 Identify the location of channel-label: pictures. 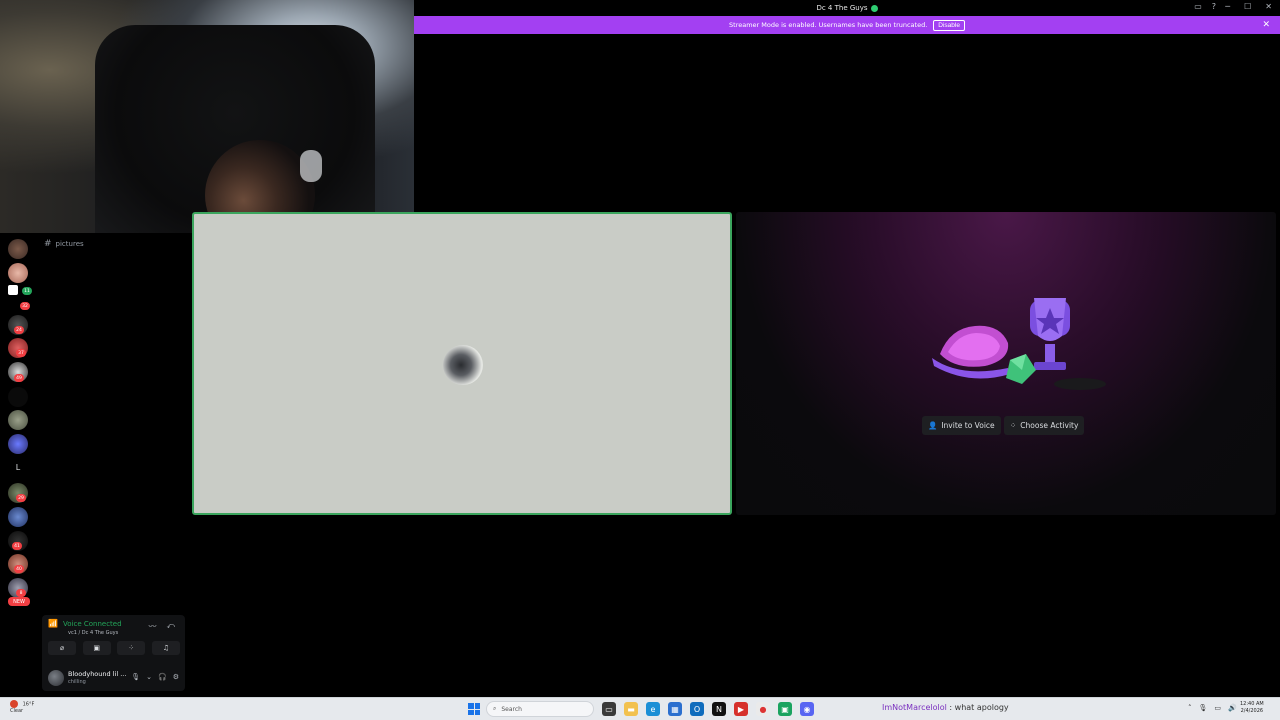
(69, 244).